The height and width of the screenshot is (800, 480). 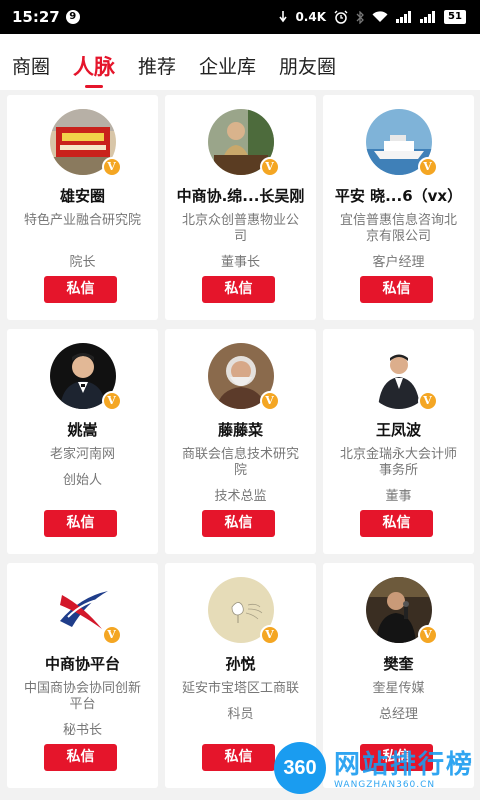 I want to click on watermark-badge: 360, so click(x=300, y=768).